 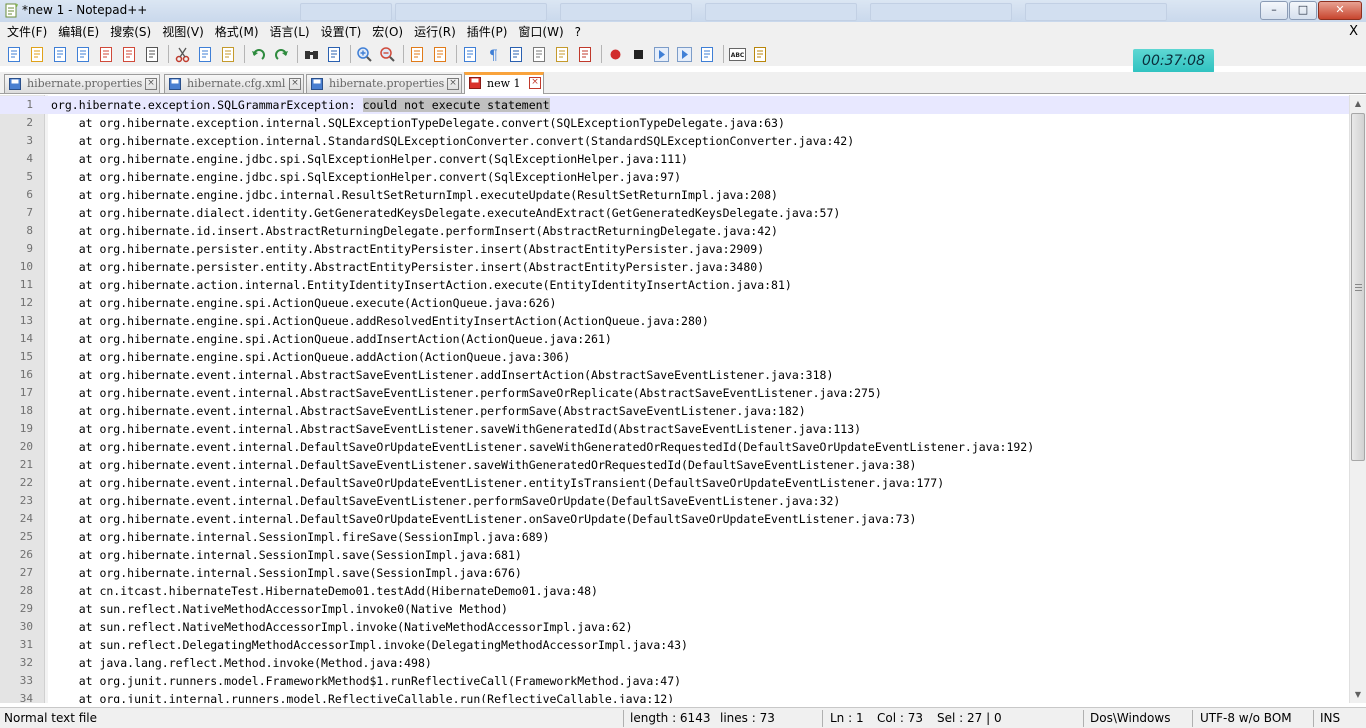 I want to click on indent-guide-icon, so click(x=516, y=54).